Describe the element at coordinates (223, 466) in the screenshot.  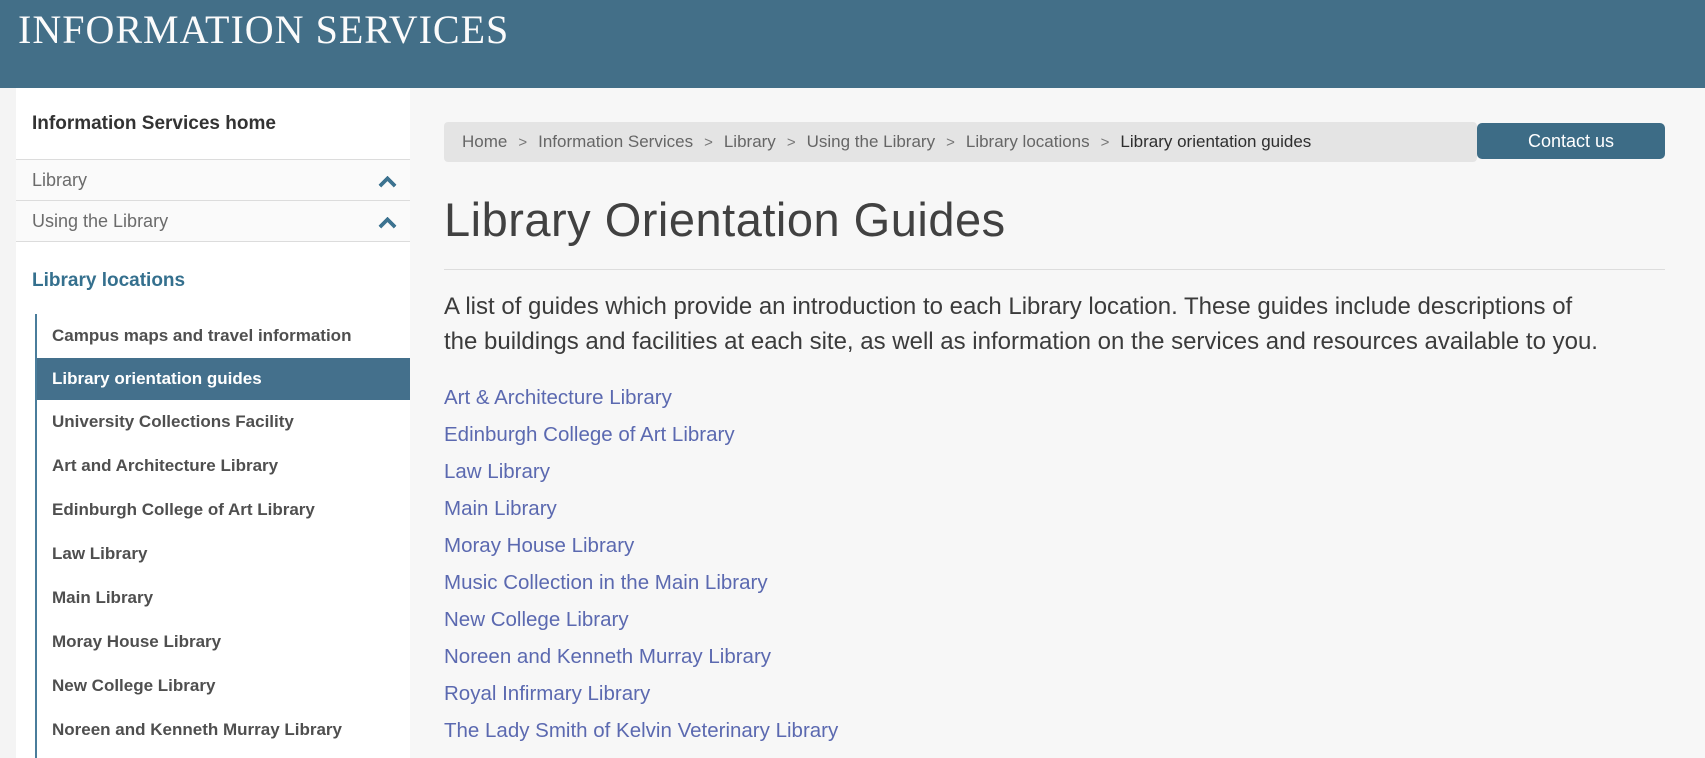
I see `sidebar-item-art-and-architecture-library: Art and Architecture Library` at that location.